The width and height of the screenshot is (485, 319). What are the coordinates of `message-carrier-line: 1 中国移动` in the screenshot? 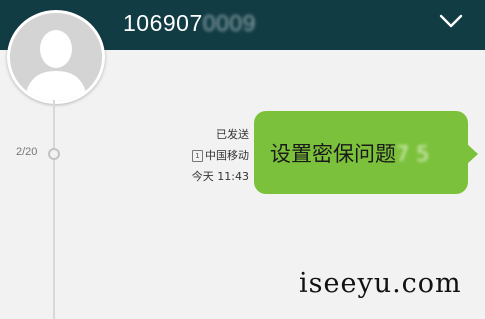 It's located at (220, 155).